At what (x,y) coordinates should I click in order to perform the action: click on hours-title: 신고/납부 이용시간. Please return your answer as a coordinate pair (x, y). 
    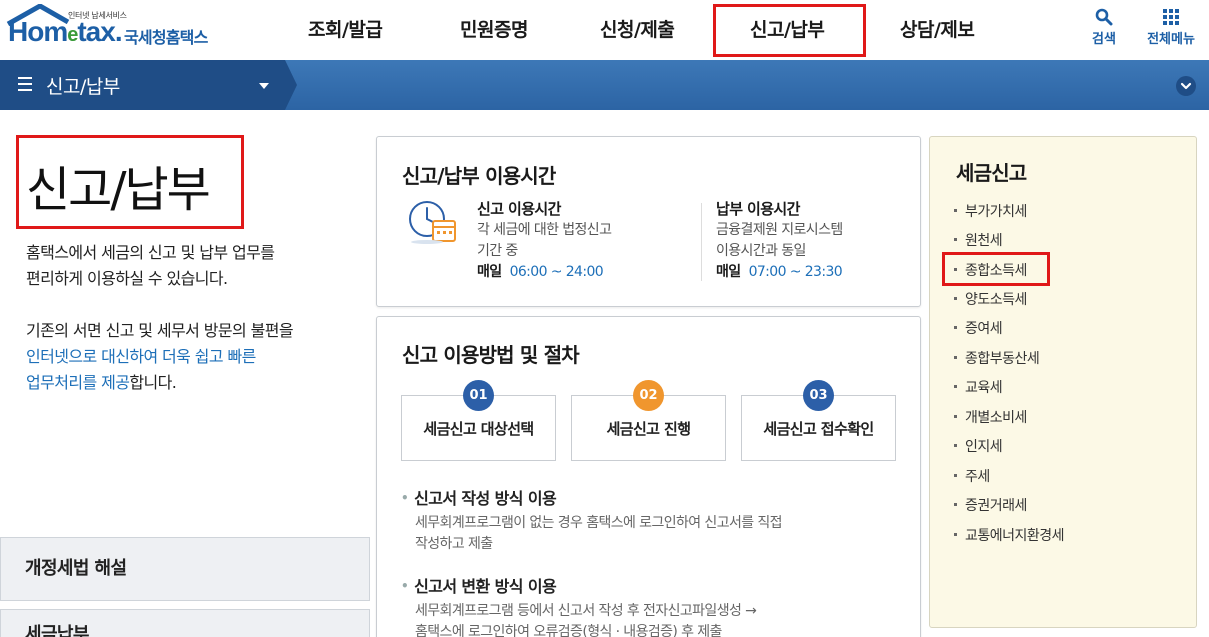
    Looking at the image, I should click on (479, 176).